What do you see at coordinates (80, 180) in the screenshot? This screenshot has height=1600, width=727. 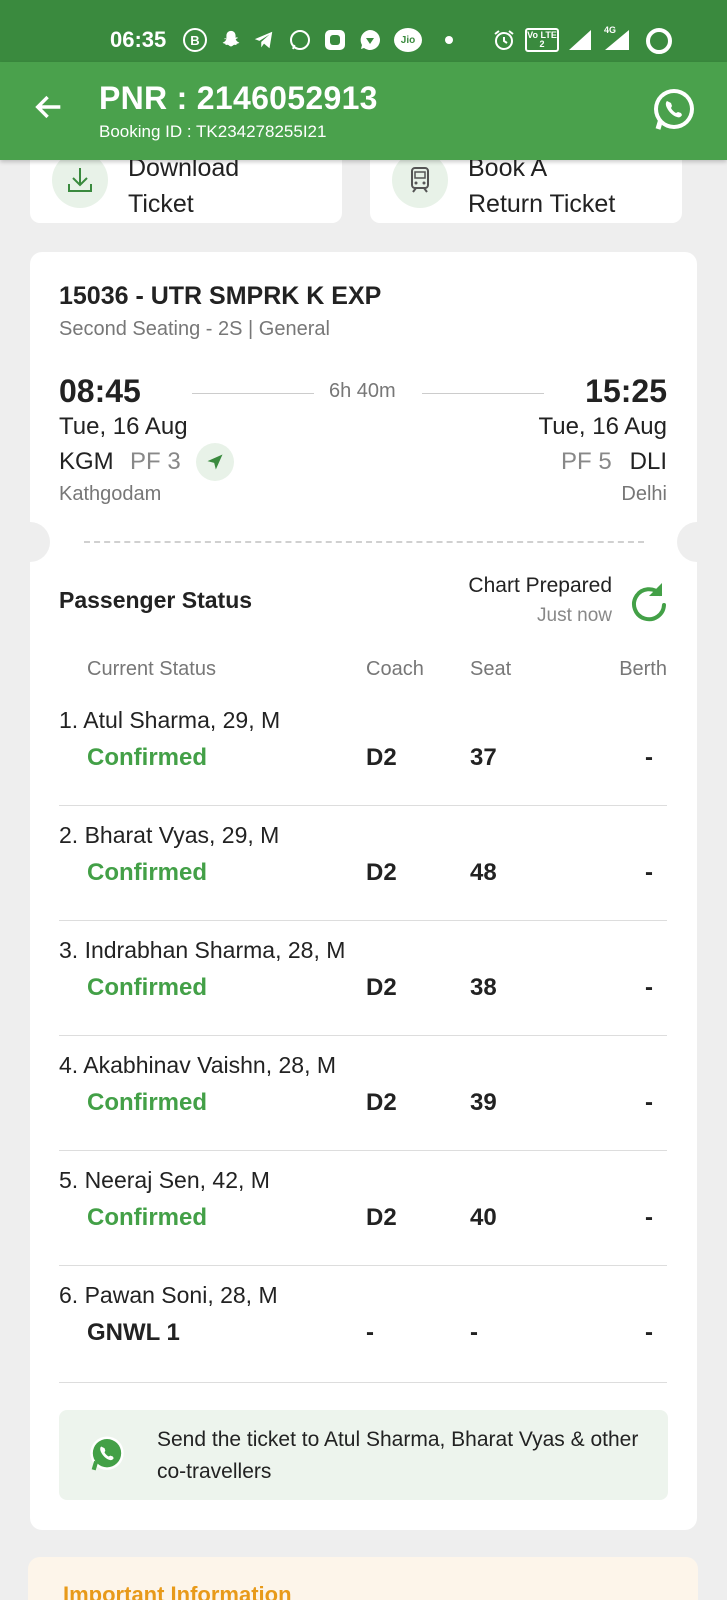 I see `download-icon` at bounding box center [80, 180].